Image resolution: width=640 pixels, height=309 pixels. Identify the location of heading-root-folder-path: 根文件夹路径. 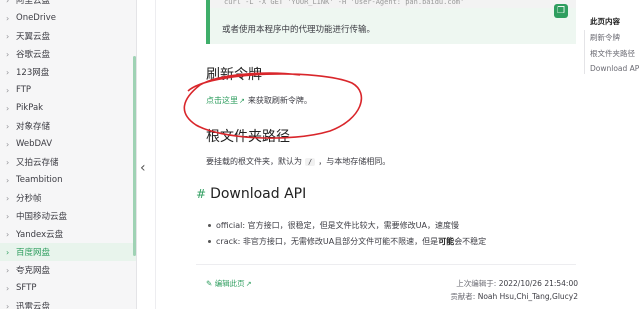
(248, 137).